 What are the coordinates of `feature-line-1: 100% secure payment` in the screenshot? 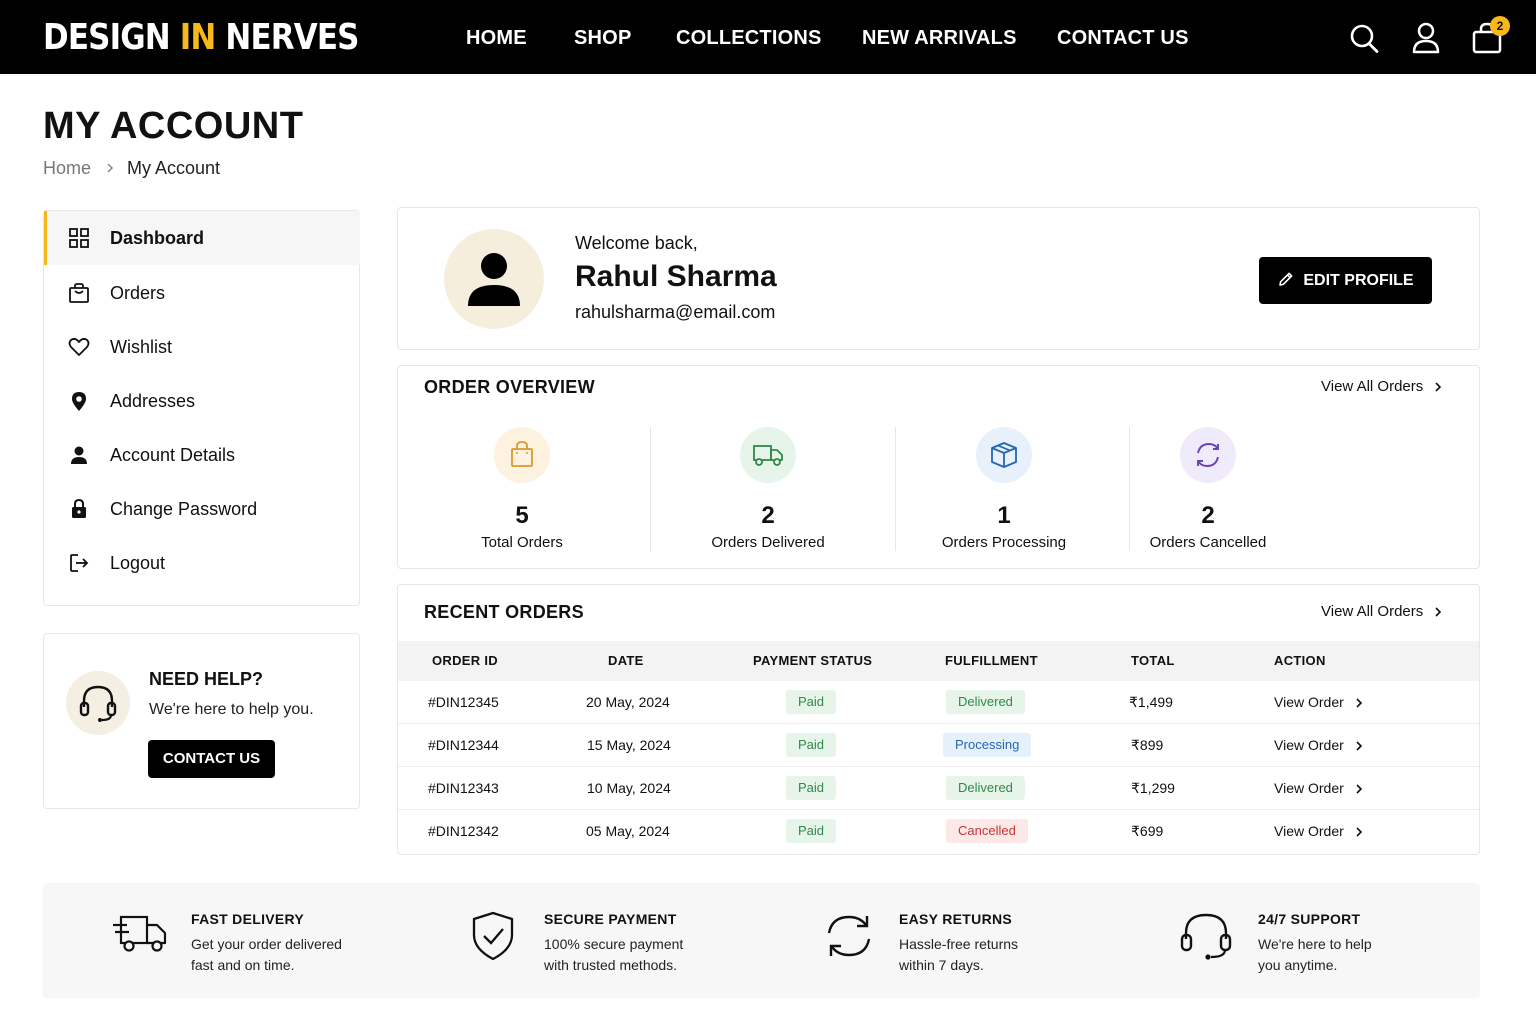 It's located at (614, 944).